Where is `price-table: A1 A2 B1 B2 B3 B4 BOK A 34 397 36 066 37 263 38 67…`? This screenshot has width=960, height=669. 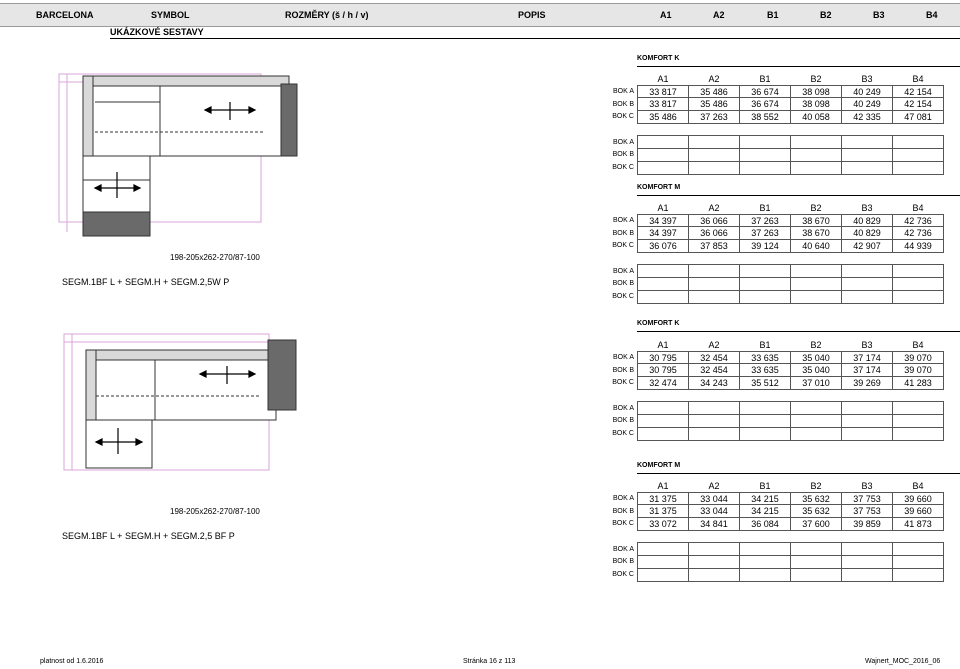
price-table: A1 A2 B1 B2 B3 B4 BOK A 34 397 36 066 37 263 38 67… is located at coordinates (771, 253).